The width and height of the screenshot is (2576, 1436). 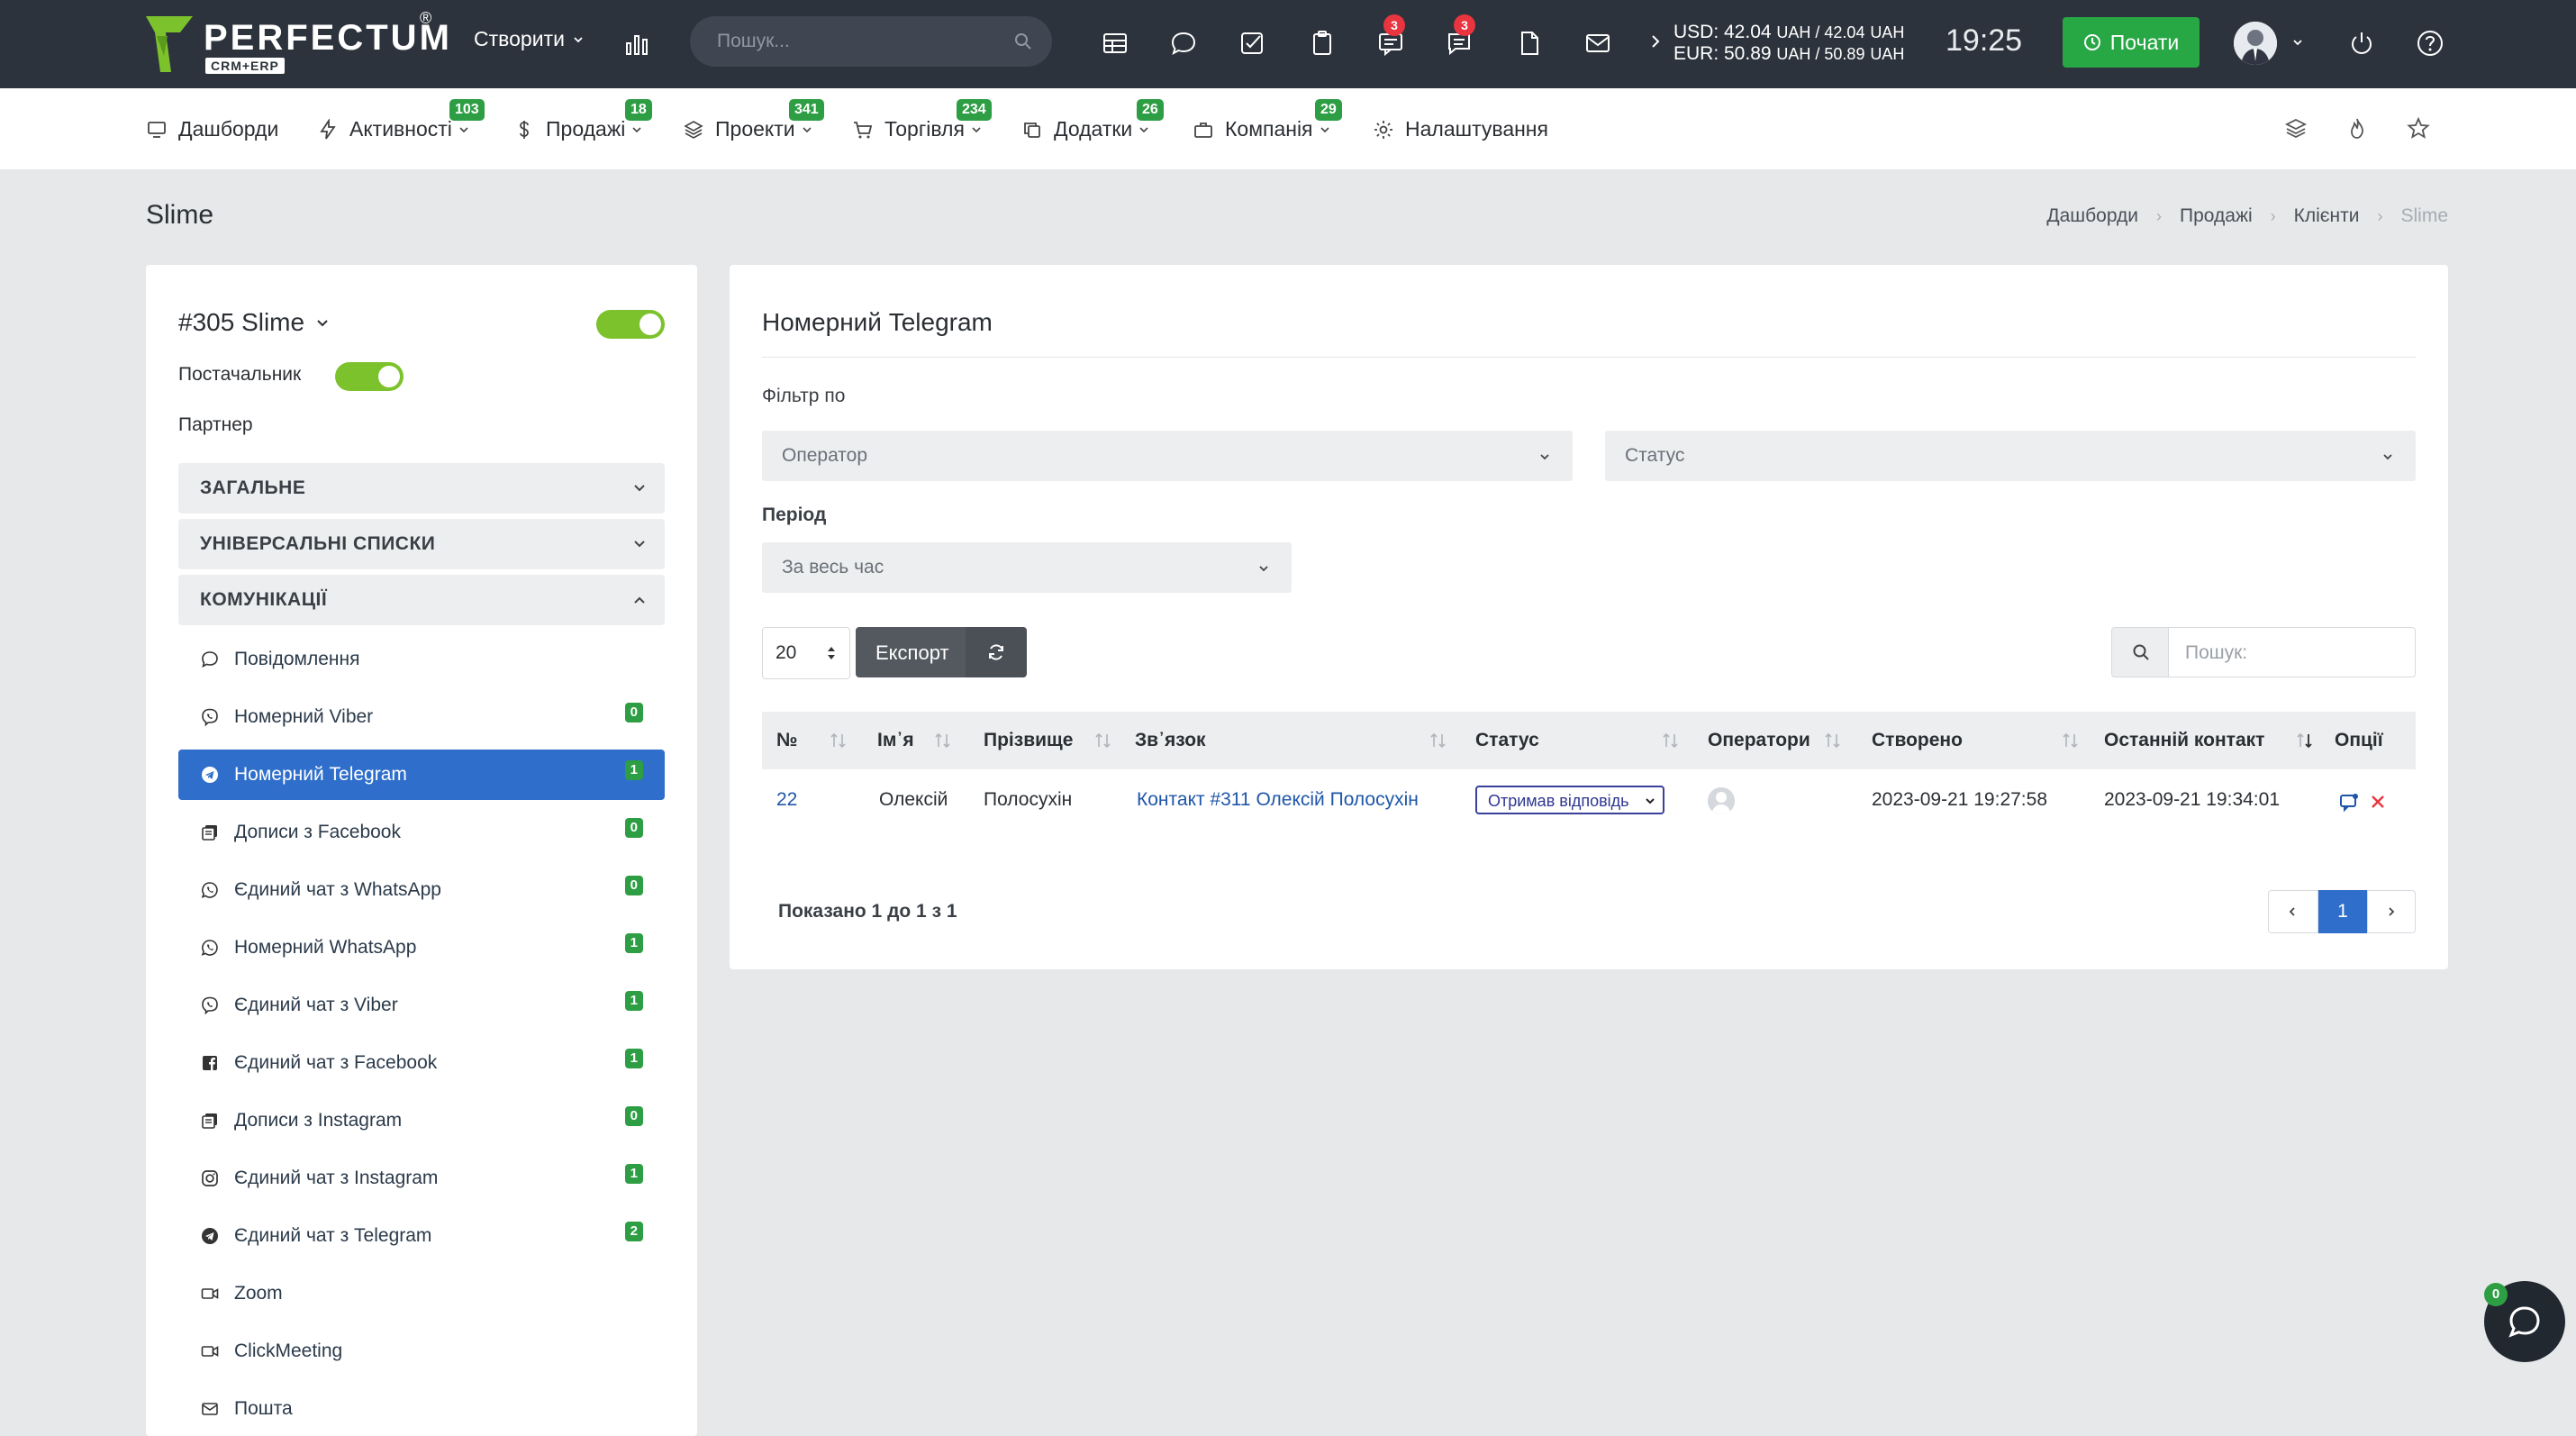 I want to click on whatsapp-icon, so click(x=210, y=948).